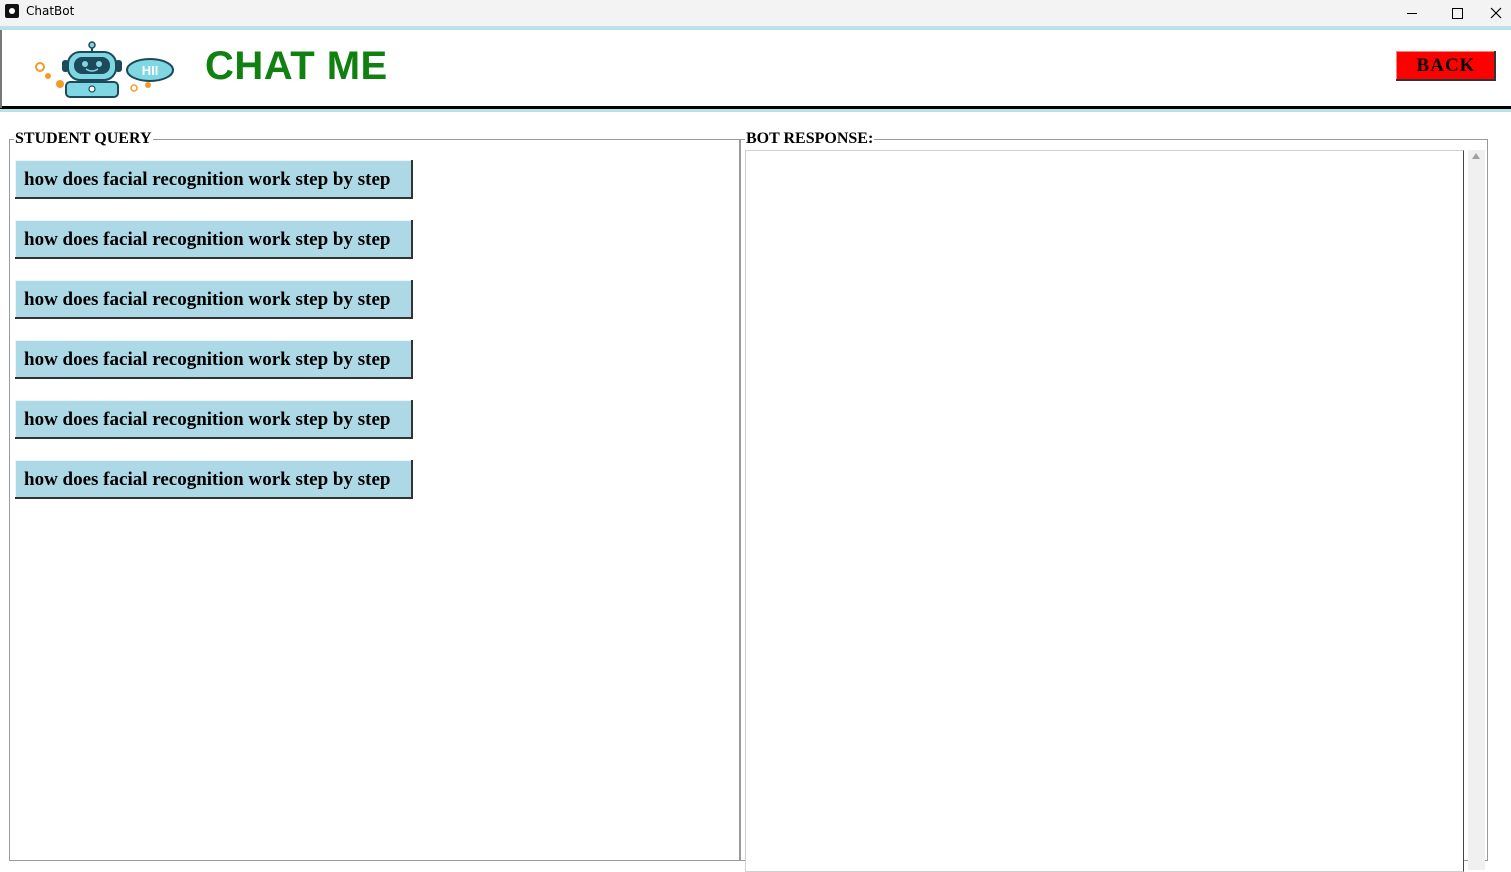  I want to click on scroll-up-arrow-icon, so click(1476, 156).